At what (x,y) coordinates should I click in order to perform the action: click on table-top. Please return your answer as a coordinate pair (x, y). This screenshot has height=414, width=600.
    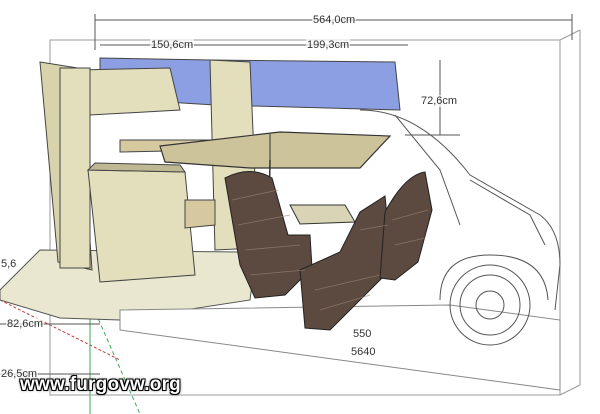
    Looking at the image, I should click on (275, 150).